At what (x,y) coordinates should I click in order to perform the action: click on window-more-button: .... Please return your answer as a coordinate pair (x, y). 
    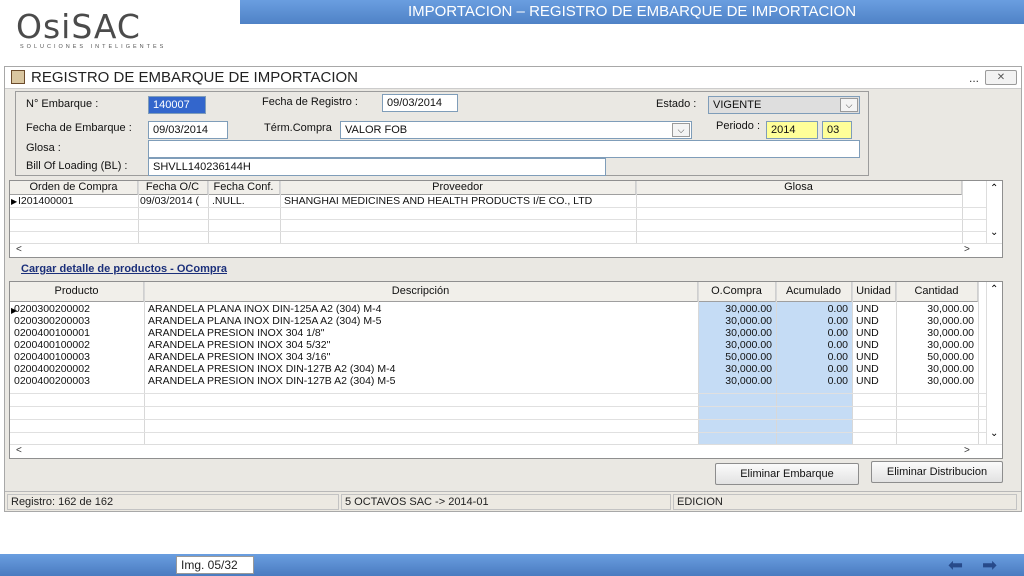
    Looking at the image, I should click on (974, 78).